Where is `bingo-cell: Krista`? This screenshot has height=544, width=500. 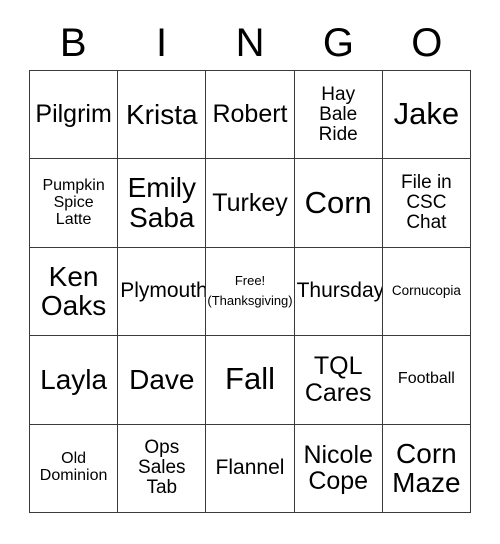 bingo-cell: Krista is located at coordinates (162, 115).